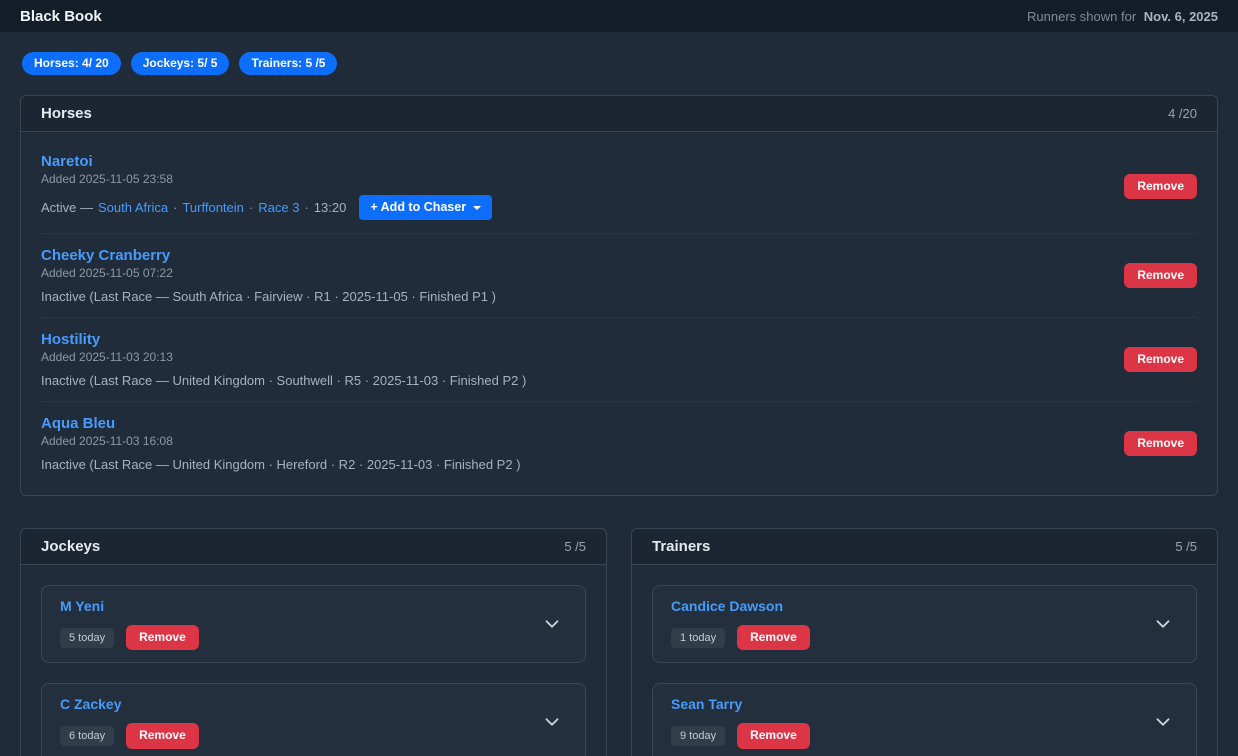 Image resolution: width=1238 pixels, height=756 pixels. What do you see at coordinates (78, 423) in the screenshot?
I see `horse-name-link: Aqua Bleu` at bounding box center [78, 423].